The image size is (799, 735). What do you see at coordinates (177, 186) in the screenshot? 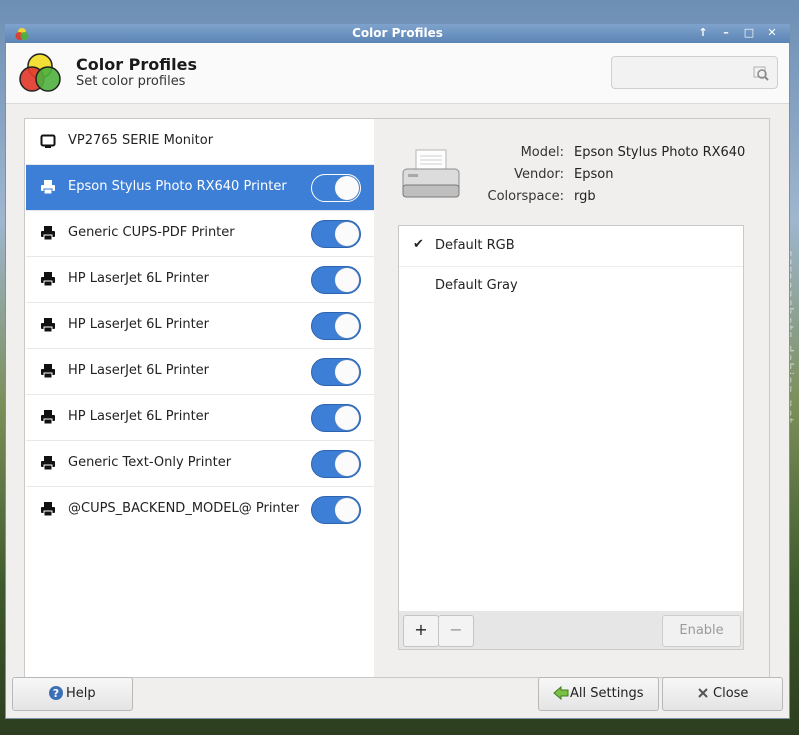
I see `device-label: Epson Stylus Photo RX640 Printer` at bounding box center [177, 186].